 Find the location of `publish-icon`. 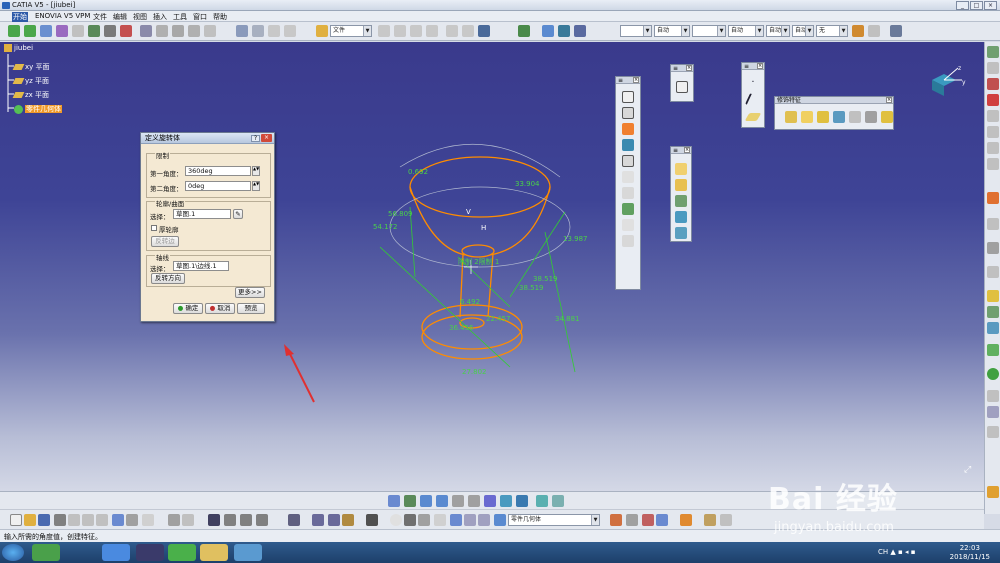

publish-icon is located at coordinates (294, 520).